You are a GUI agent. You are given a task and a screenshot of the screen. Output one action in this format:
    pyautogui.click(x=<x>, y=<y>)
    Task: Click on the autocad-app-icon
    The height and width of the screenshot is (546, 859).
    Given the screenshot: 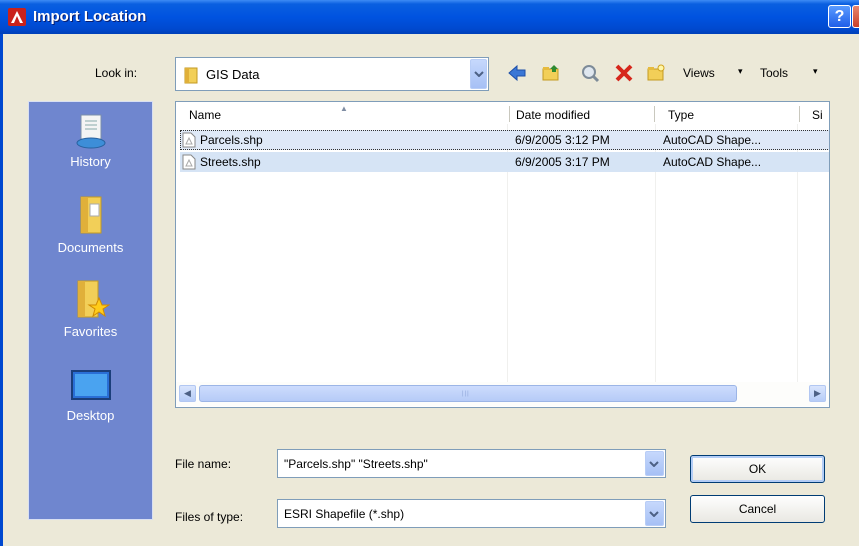 What is the action you would take?
    pyautogui.click(x=17, y=17)
    